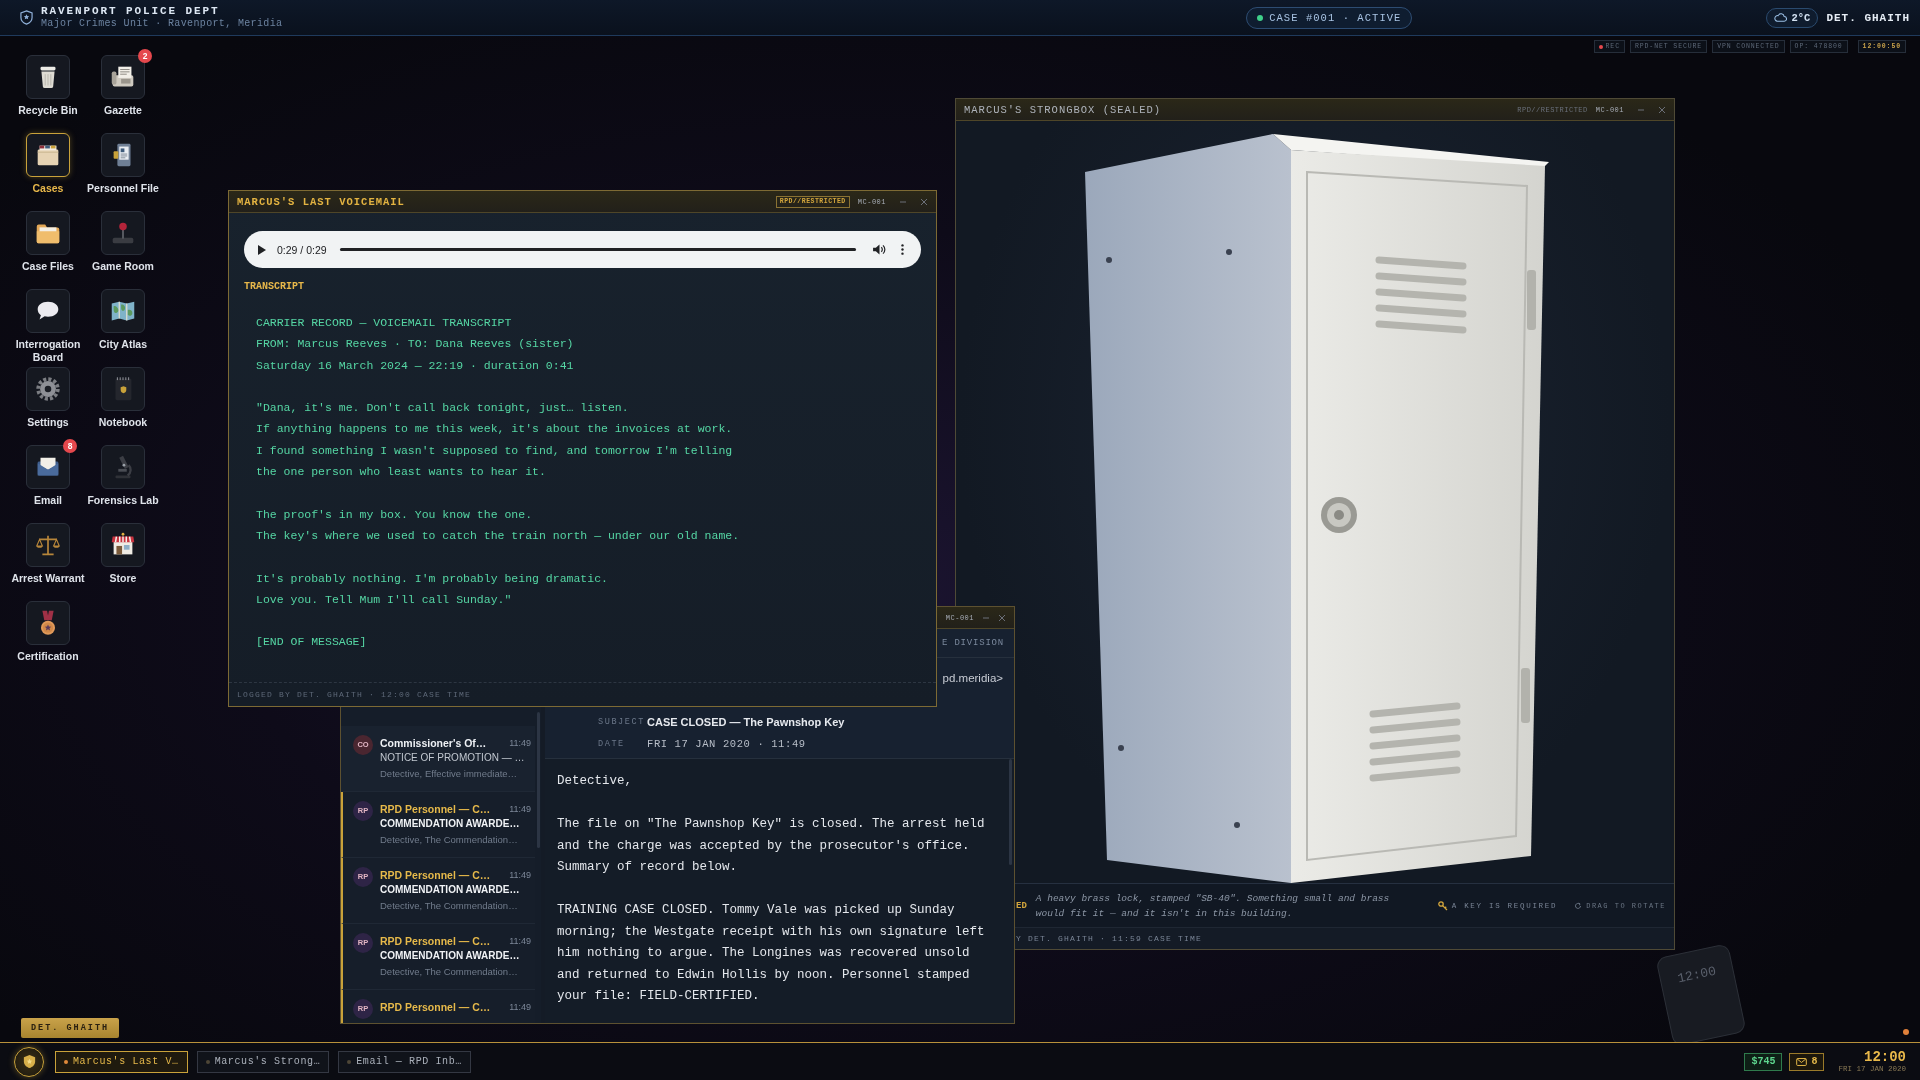 The width and height of the screenshot is (1920, 1080). Describe the element at coordinates (123, 77) in the screenshot. I see `fax-machine-icon` at that location.